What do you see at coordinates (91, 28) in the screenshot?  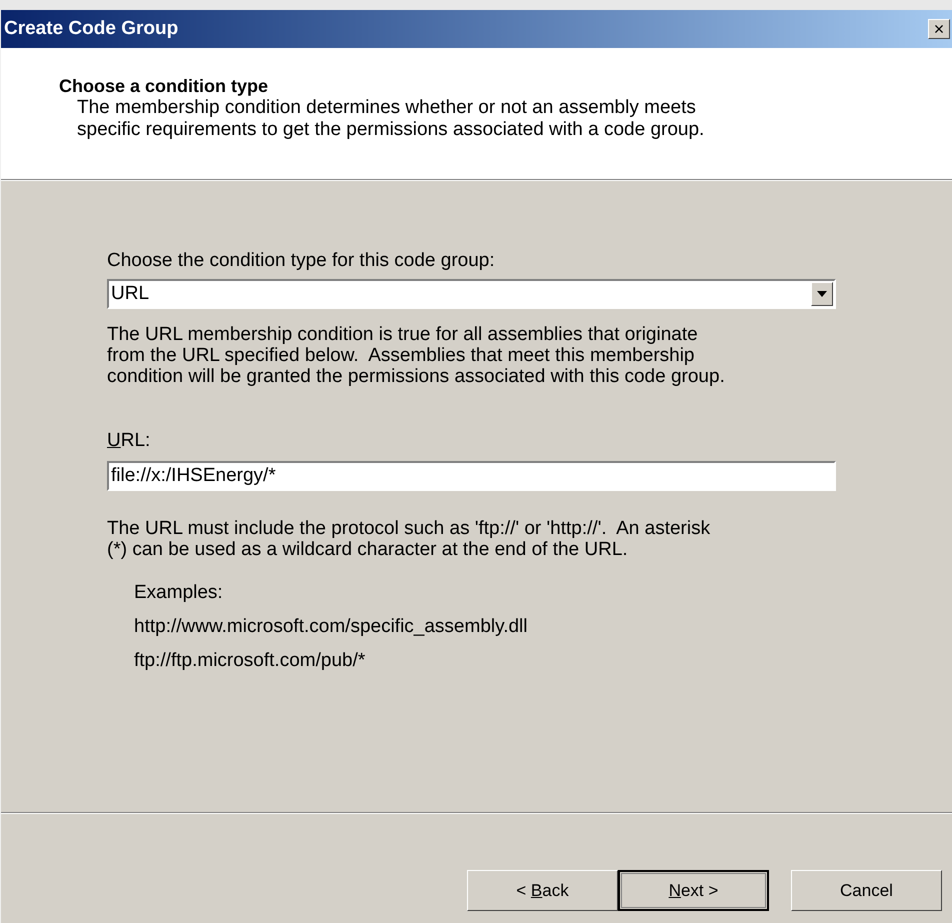 I see `window-title: Create Code Group` at bounding box center [91, 28].